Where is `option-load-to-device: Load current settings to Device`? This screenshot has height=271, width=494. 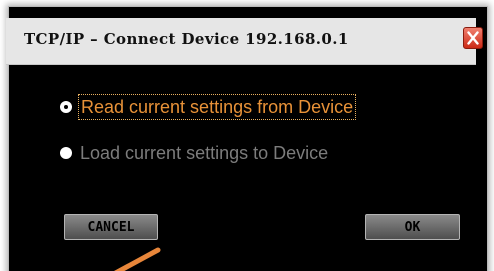 option-load-to-device: Load current settings to Device is located at coordinates (195, 153).